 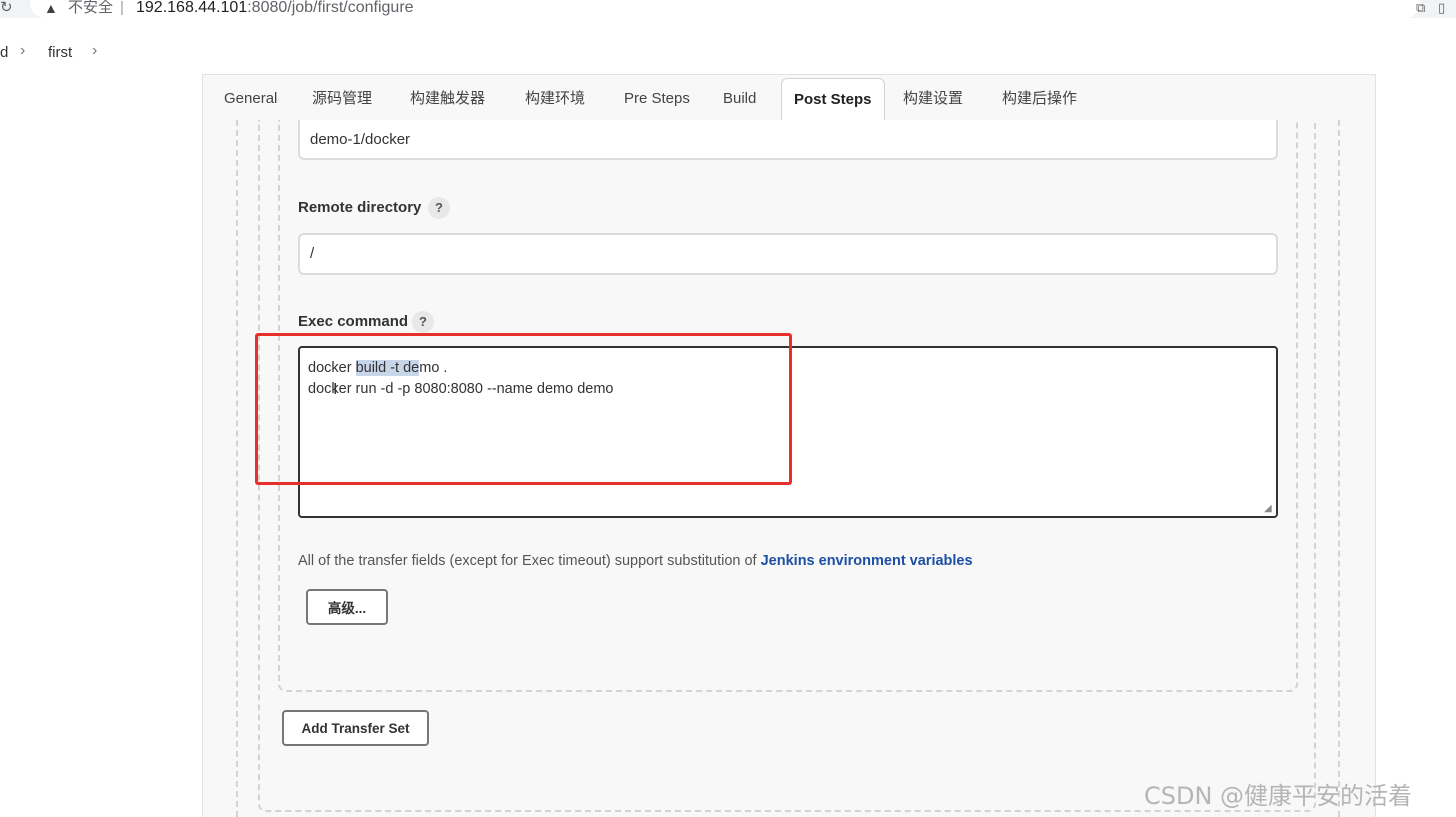 I want to click on resize-handle-icon: ◢, so click(x=1269, y=509).